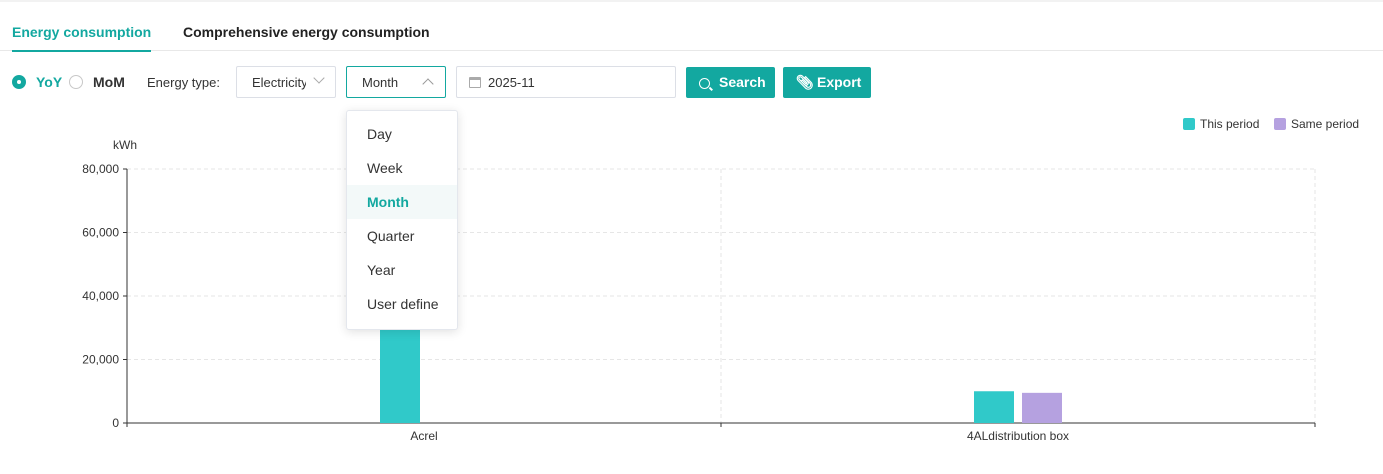  What do you see at coordinates (704, 82) in the screenshot?
I see `search-icon` at bounding box center [704, 82].